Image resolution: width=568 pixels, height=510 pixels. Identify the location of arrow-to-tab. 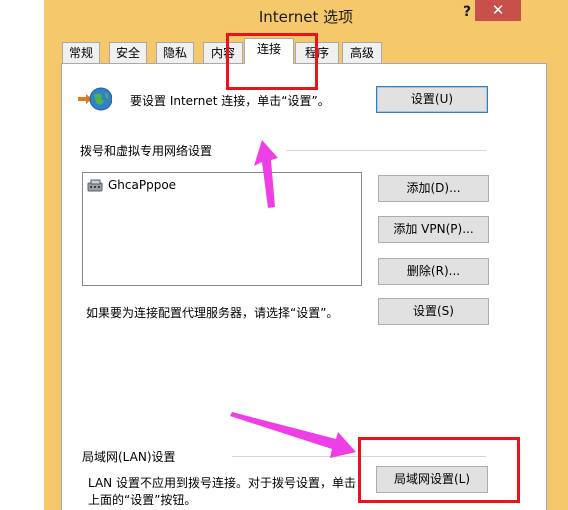
(266, 174).